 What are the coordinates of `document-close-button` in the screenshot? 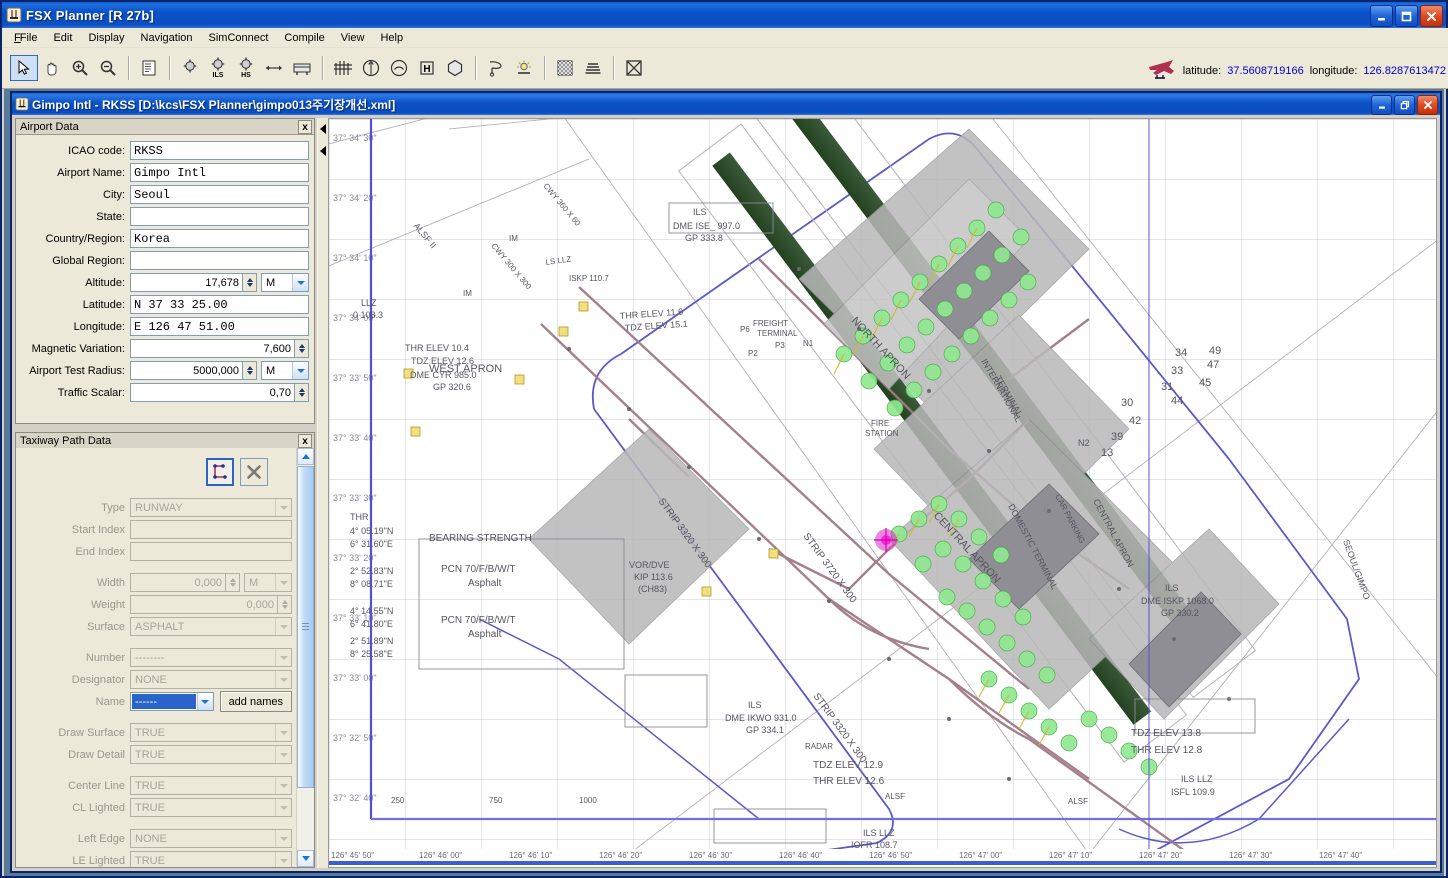 It's located at (1427, 105).